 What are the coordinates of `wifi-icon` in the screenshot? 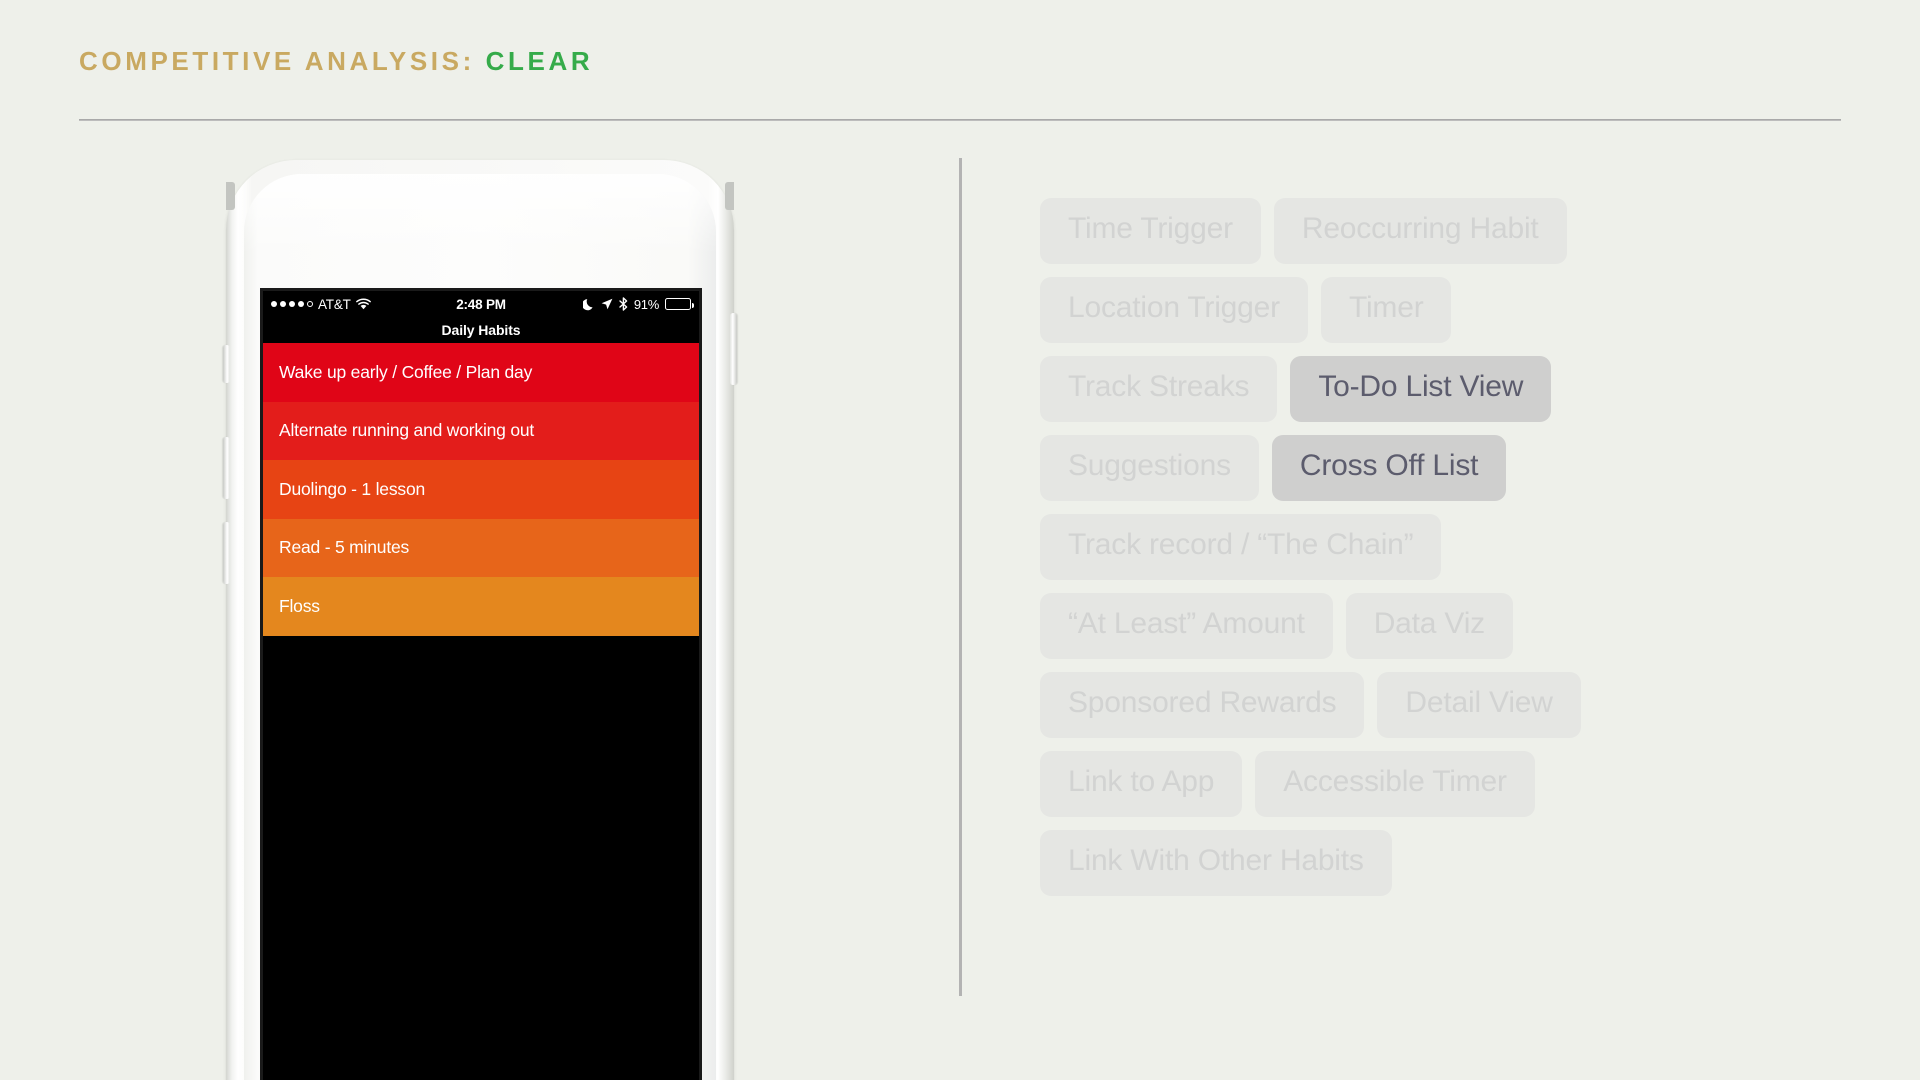 It's located at (363, 304).